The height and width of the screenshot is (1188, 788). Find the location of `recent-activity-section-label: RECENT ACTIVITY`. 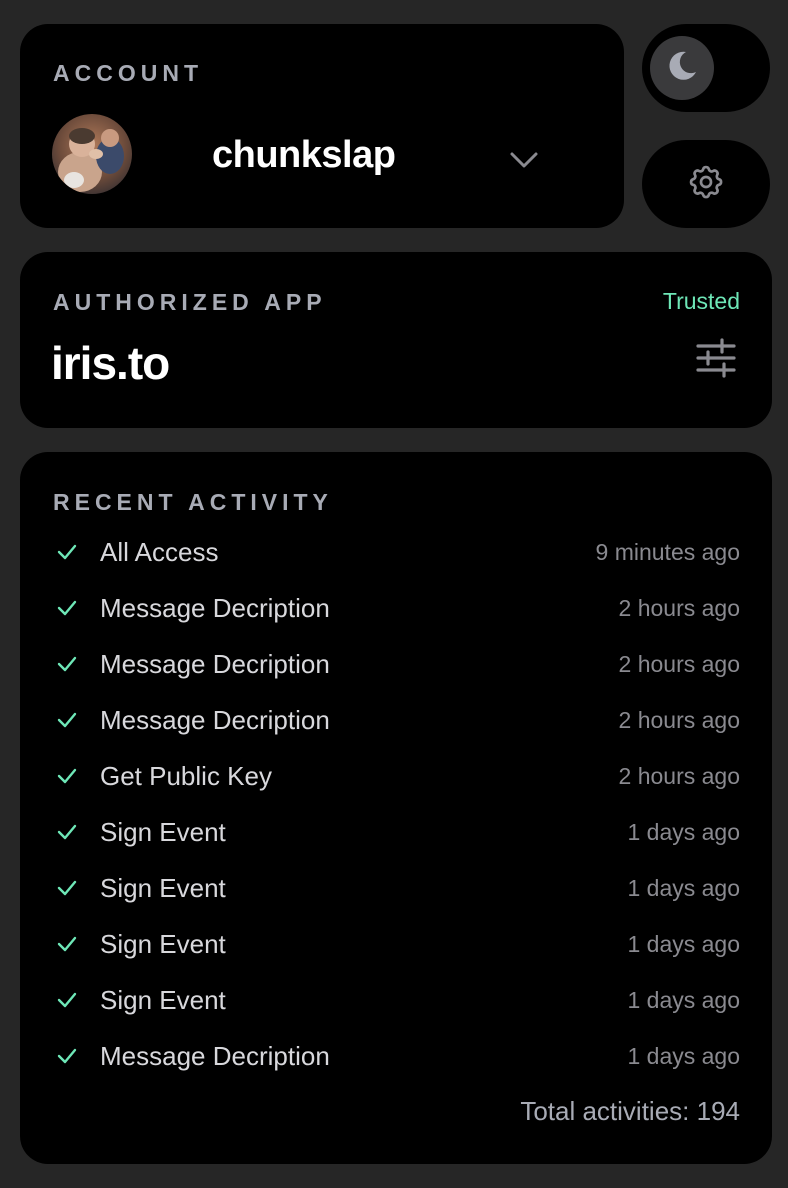

recent-activity-section-label: RECENT ACTIVITY is located at coordinates (193, 502).